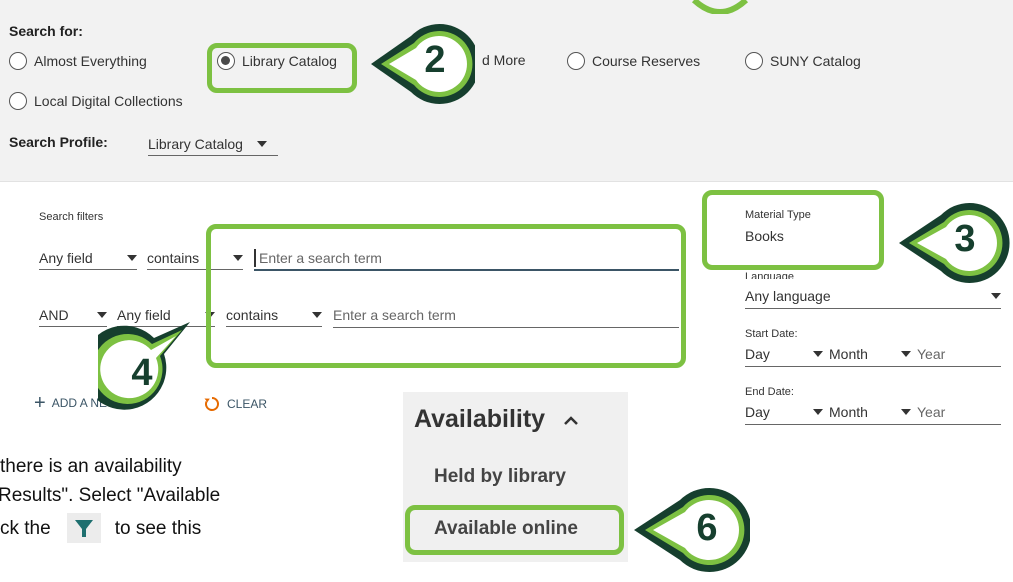 Image resolution: width=1013 pixels, height=582 pixels. I want to click on clear-button: CLEAR, so click(235, 404).